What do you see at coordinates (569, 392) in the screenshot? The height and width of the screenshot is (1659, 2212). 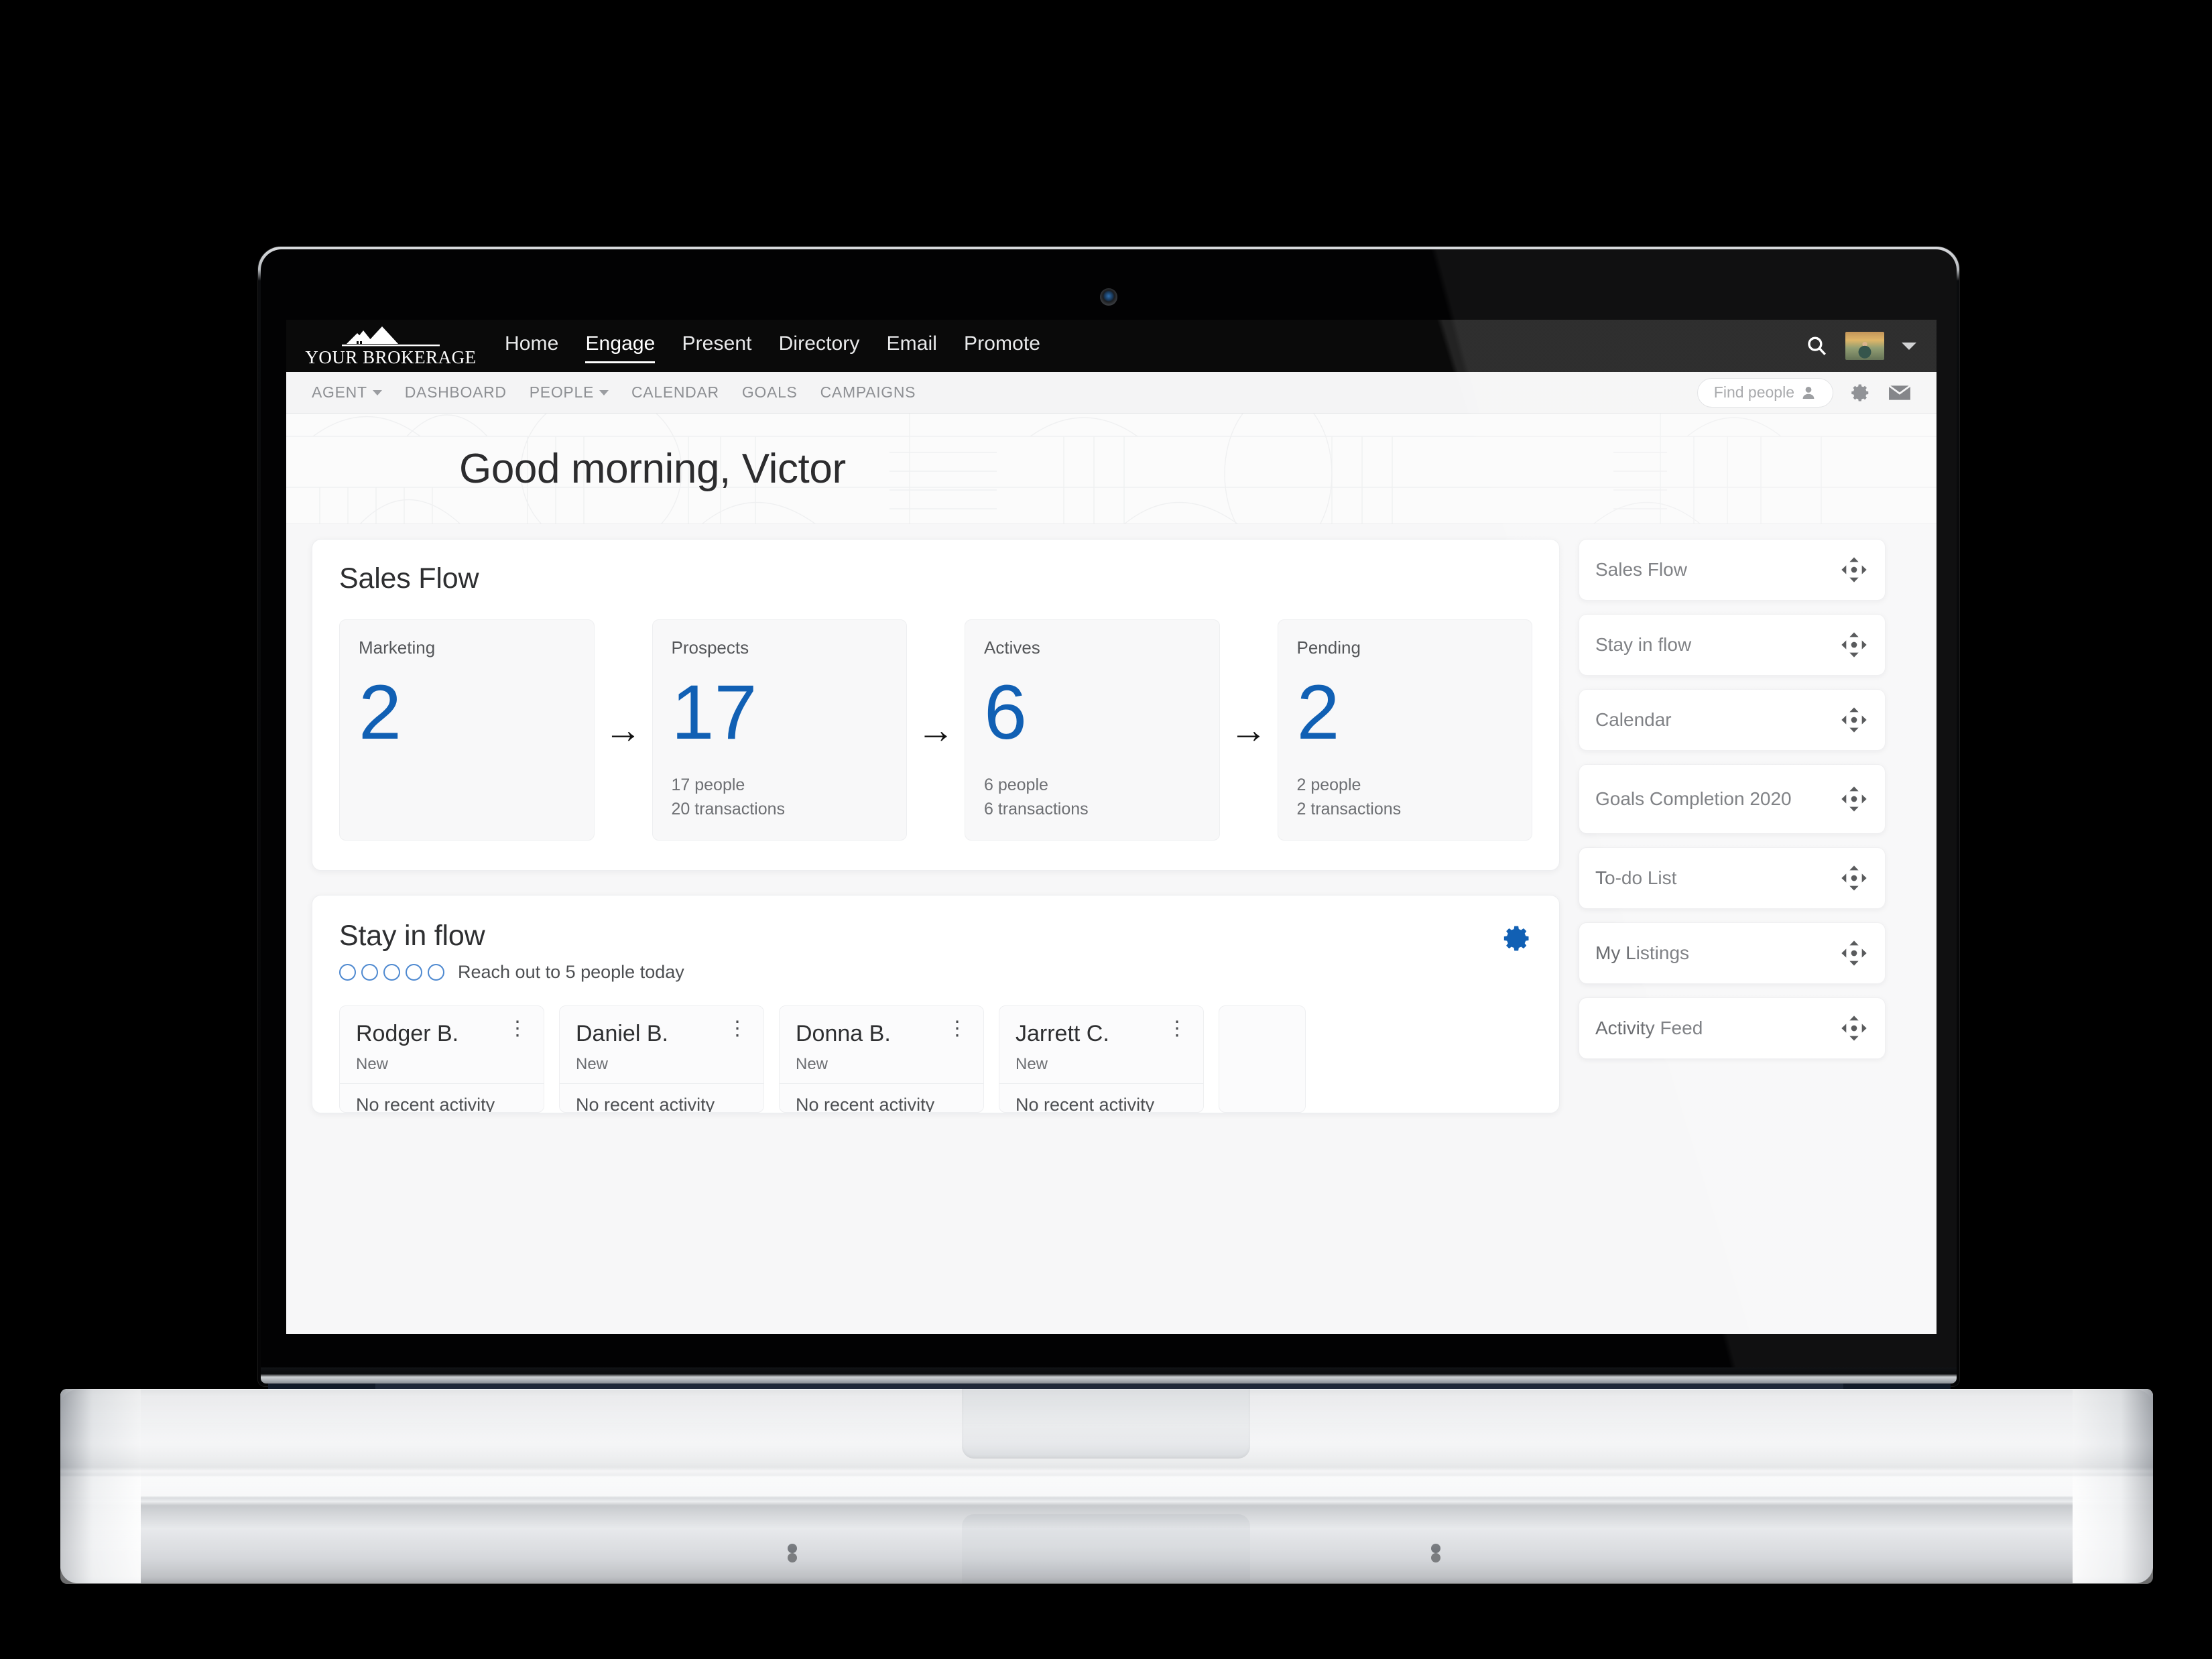 I see `subnav-item-people: PEOPLE` at bounding box center [569, 392].